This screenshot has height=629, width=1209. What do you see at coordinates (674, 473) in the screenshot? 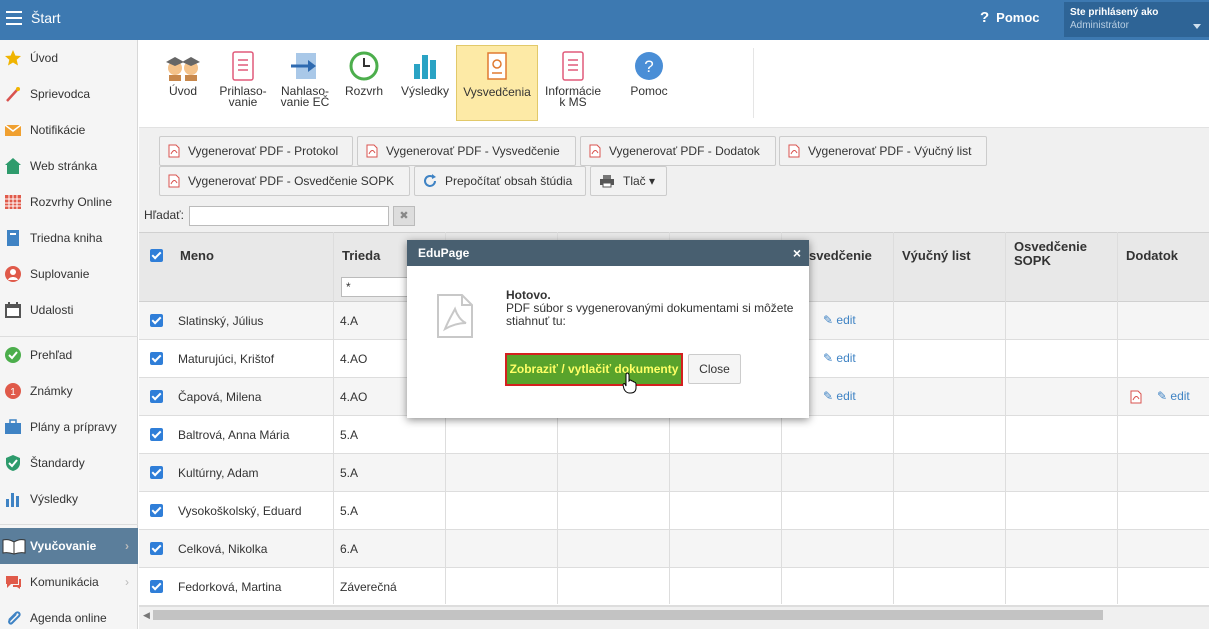
I see `table-row: Kultúrny, Adam 5.A` at bounding box center [674, 473].